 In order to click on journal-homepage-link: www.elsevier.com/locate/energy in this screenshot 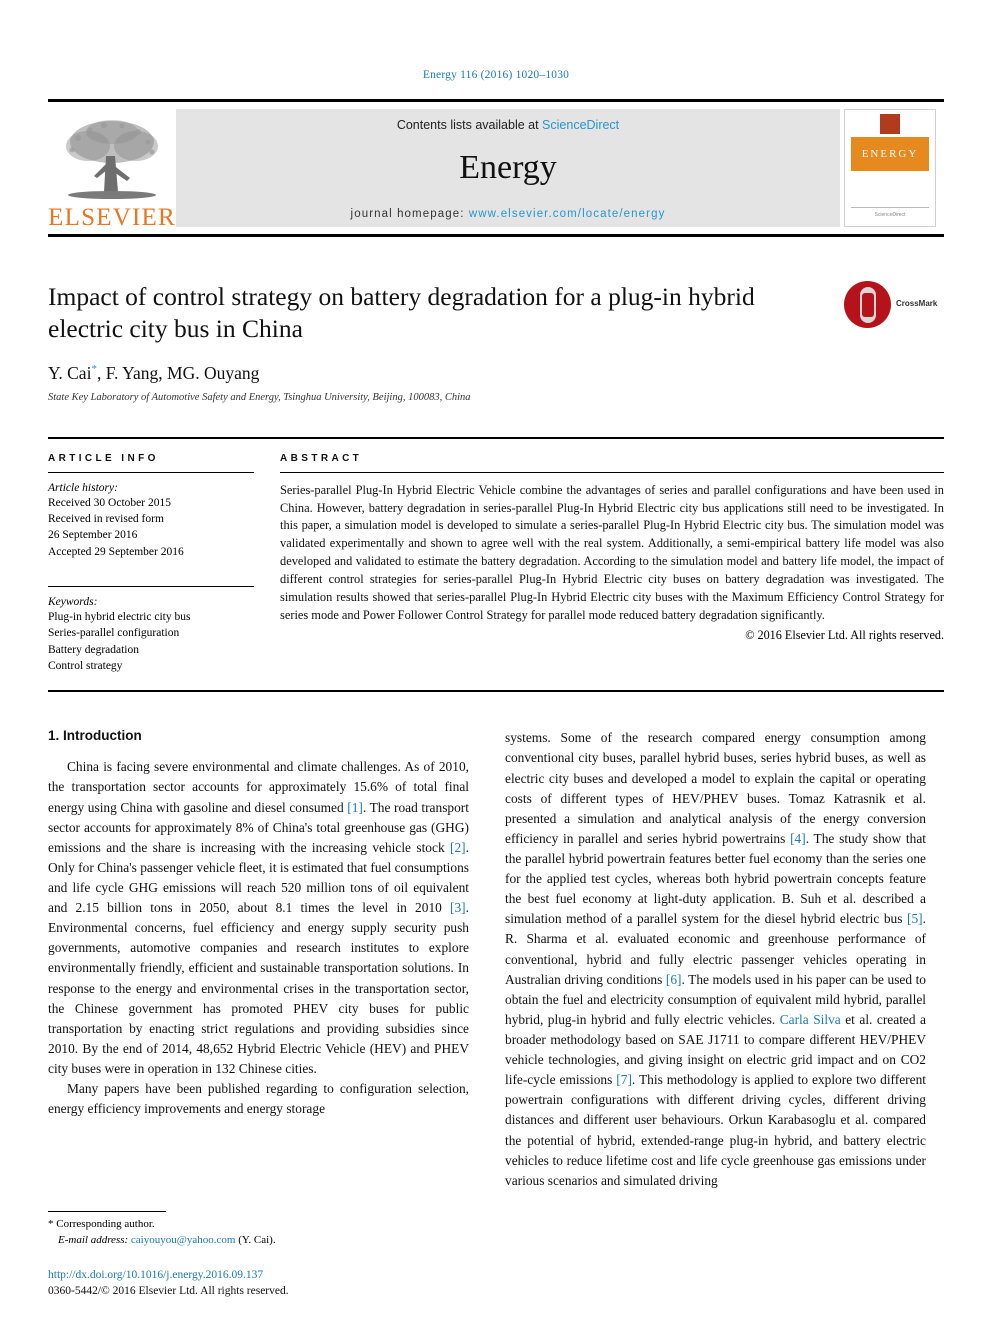, I will do `click(567, 214)`.